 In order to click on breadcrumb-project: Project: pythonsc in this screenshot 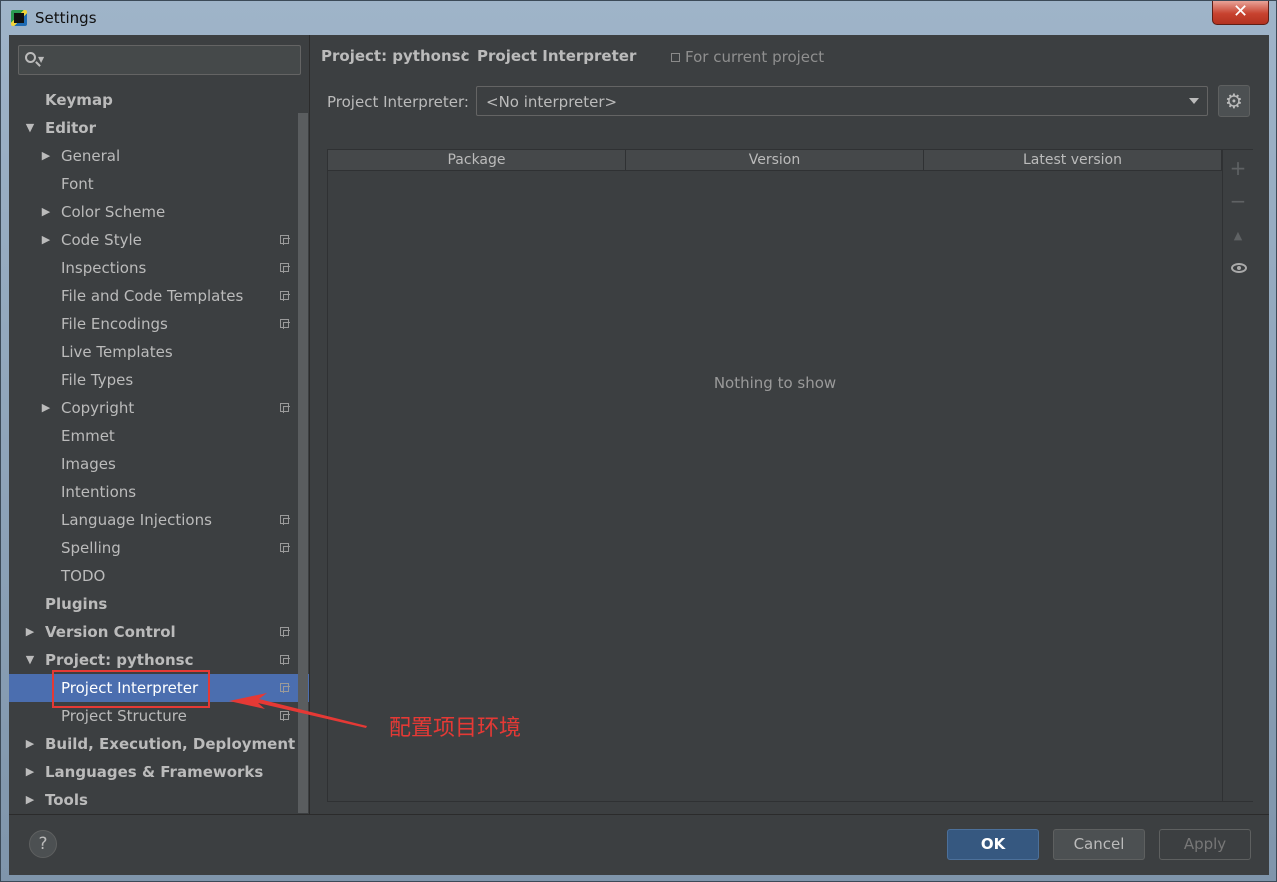, I will do `click(395, 56)`.